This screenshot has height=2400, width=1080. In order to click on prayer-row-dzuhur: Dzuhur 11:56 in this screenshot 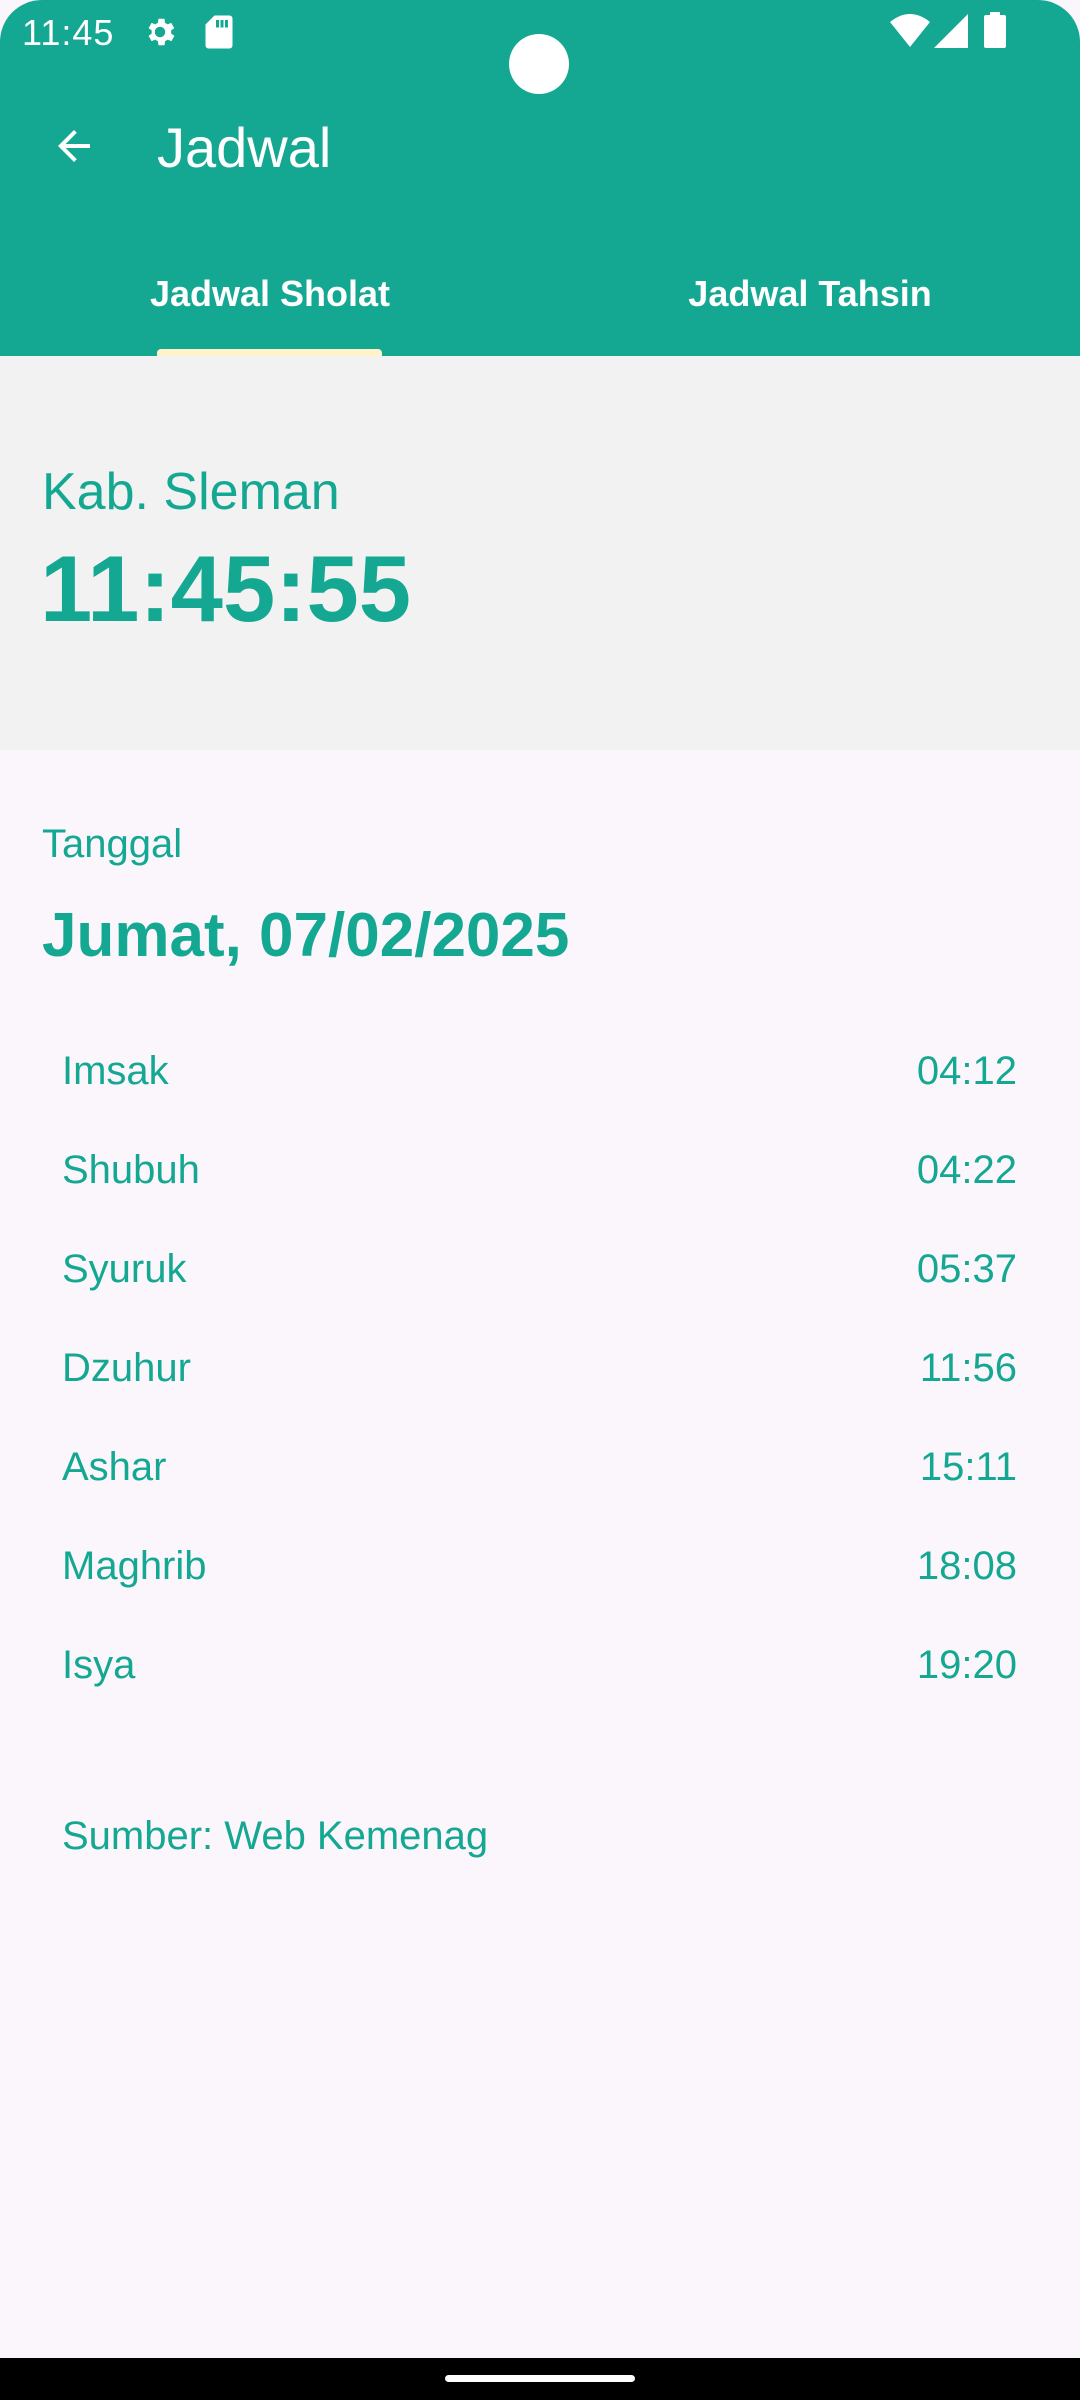, I will do `click(539, 1366)`.